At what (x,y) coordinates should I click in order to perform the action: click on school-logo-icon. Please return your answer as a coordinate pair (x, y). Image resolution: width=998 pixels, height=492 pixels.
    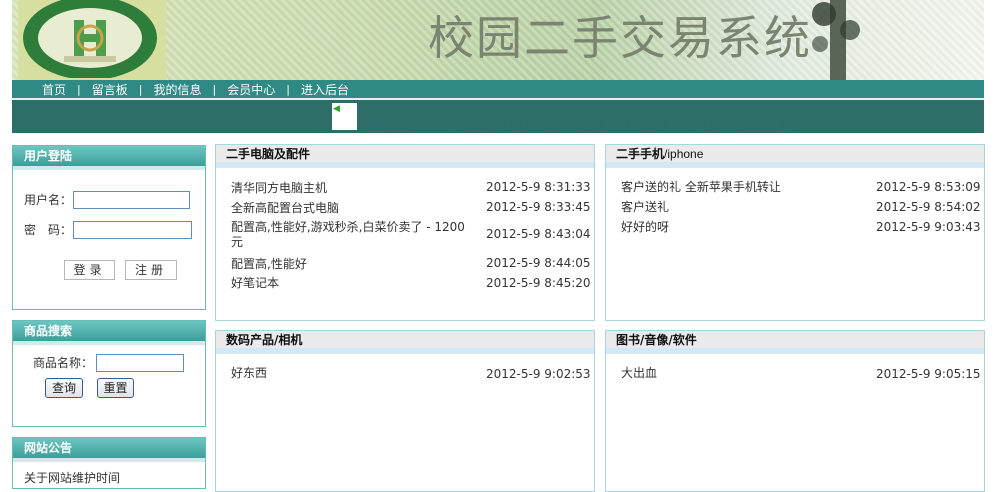
    Looking at the image, I should click on (92, 40).